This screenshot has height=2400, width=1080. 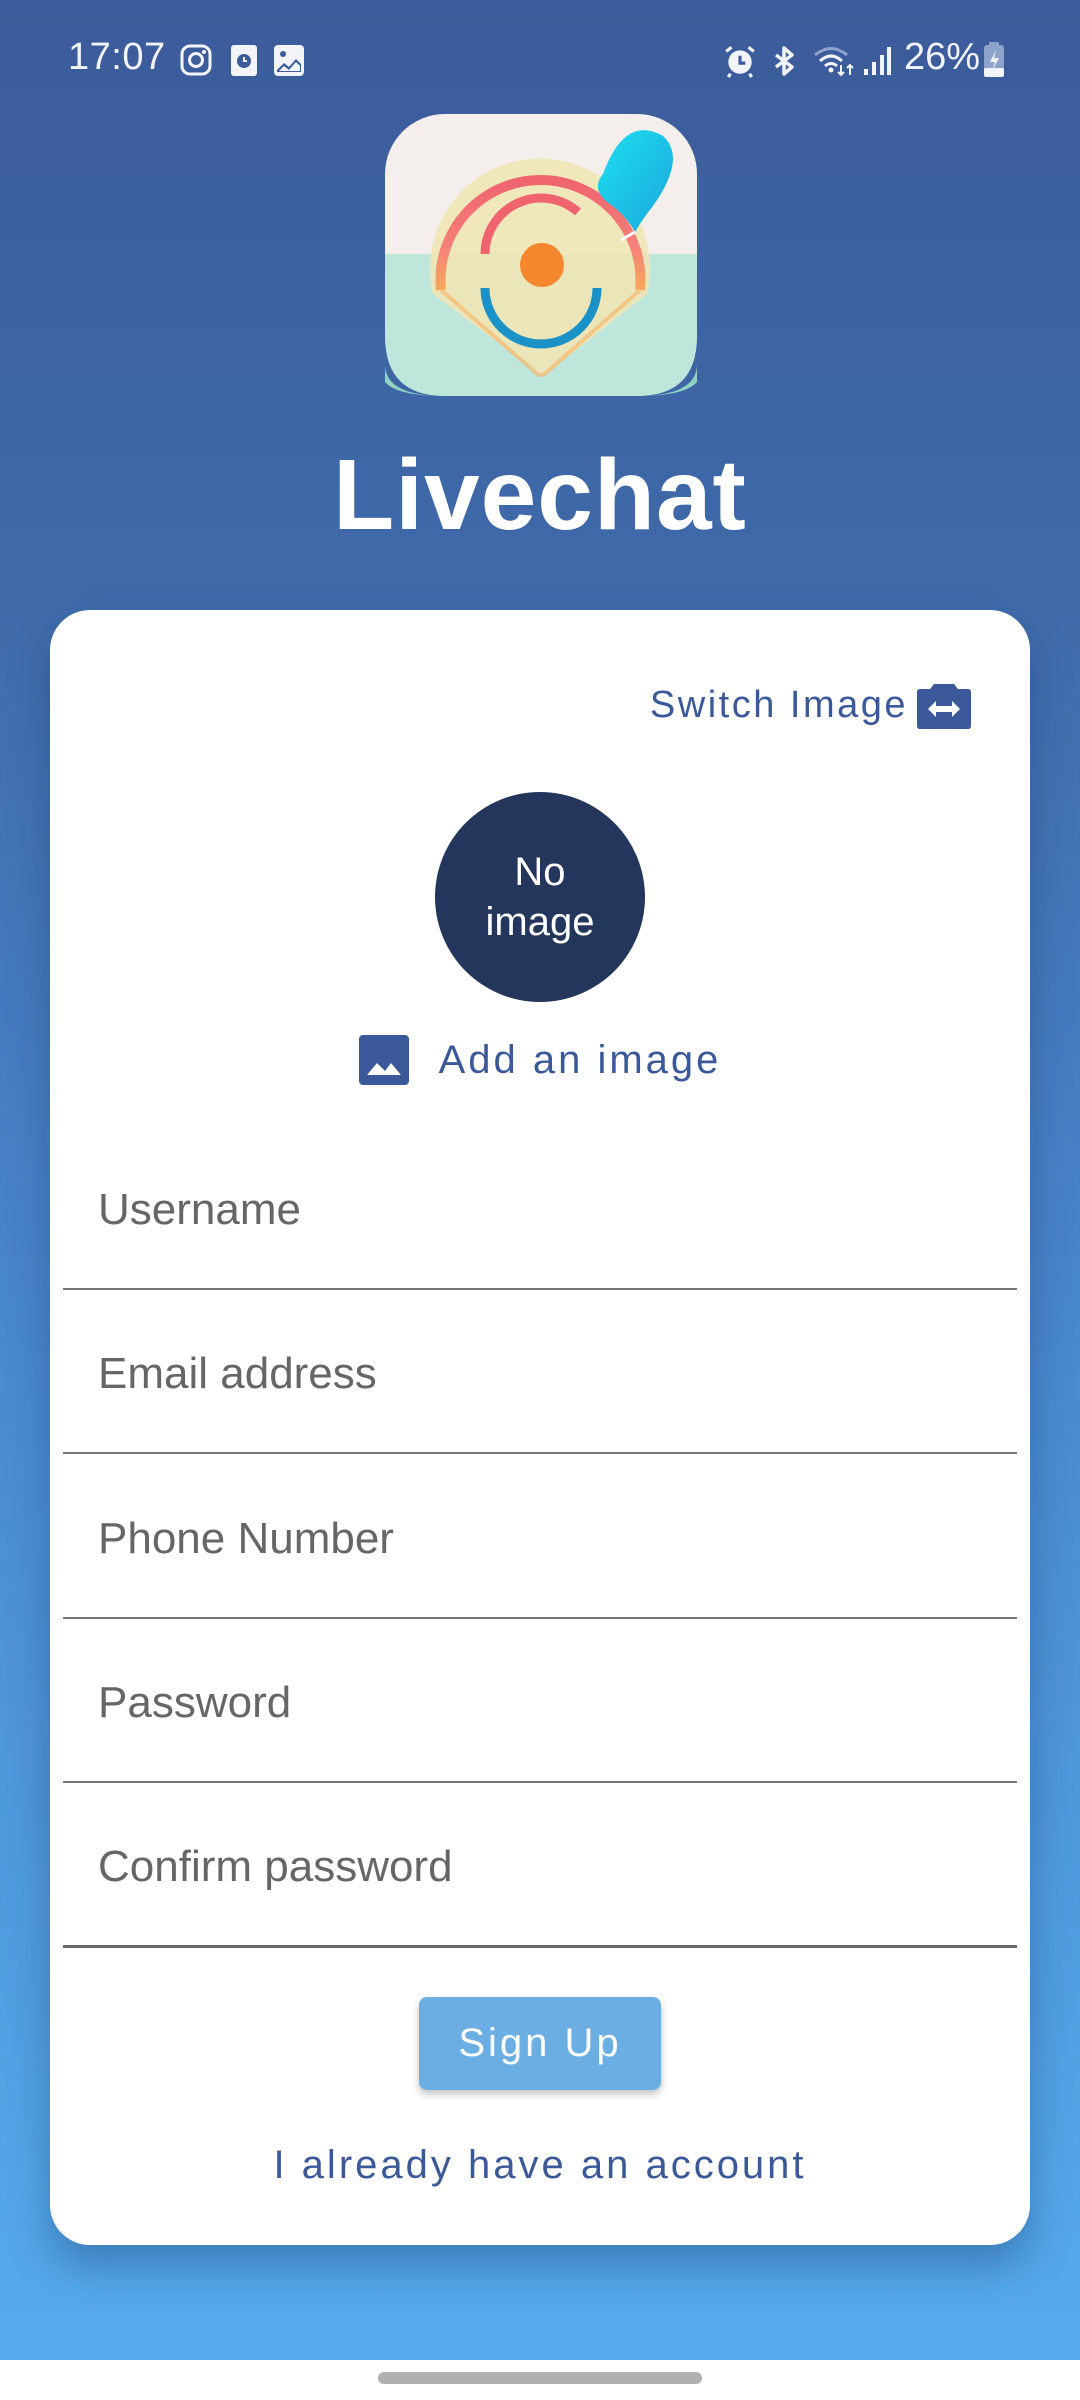 I want to click on signal-icon, so click(x=877, y=61).